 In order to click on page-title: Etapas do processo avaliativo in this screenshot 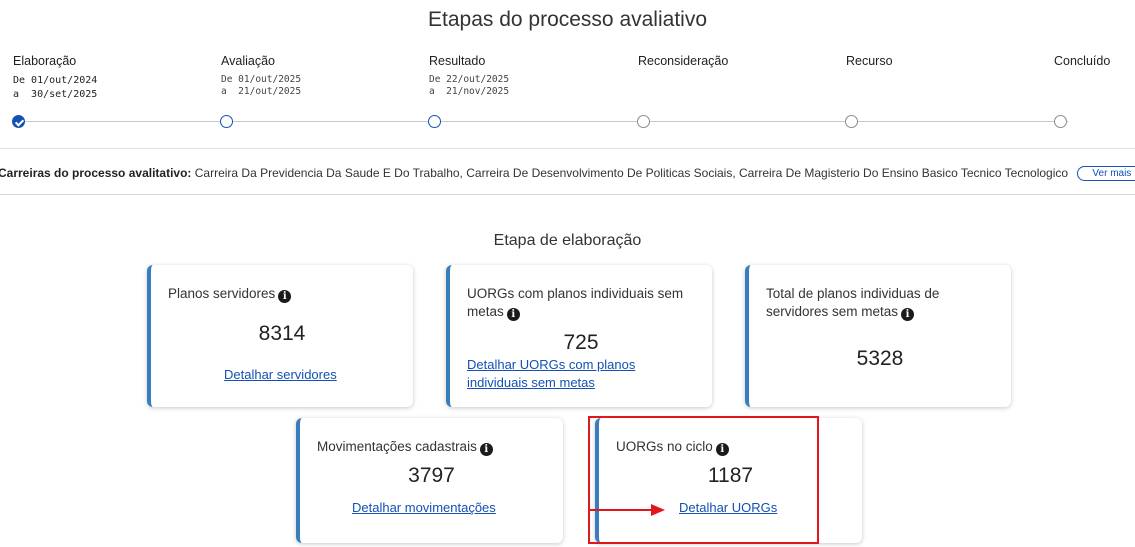, I will do `click(567, 19)`.